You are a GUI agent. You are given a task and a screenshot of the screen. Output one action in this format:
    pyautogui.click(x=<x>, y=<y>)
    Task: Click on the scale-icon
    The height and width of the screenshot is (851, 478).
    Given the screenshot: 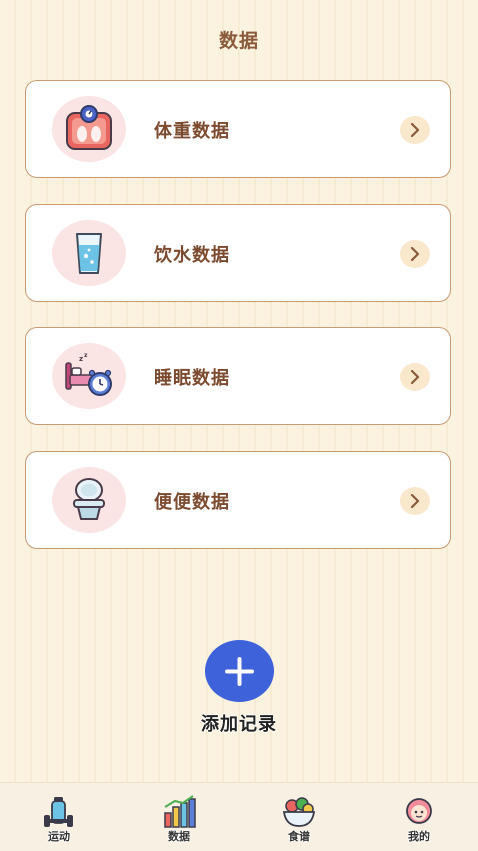 What is the action you would take?
    pyautogui.click(x=89, y=127)
    